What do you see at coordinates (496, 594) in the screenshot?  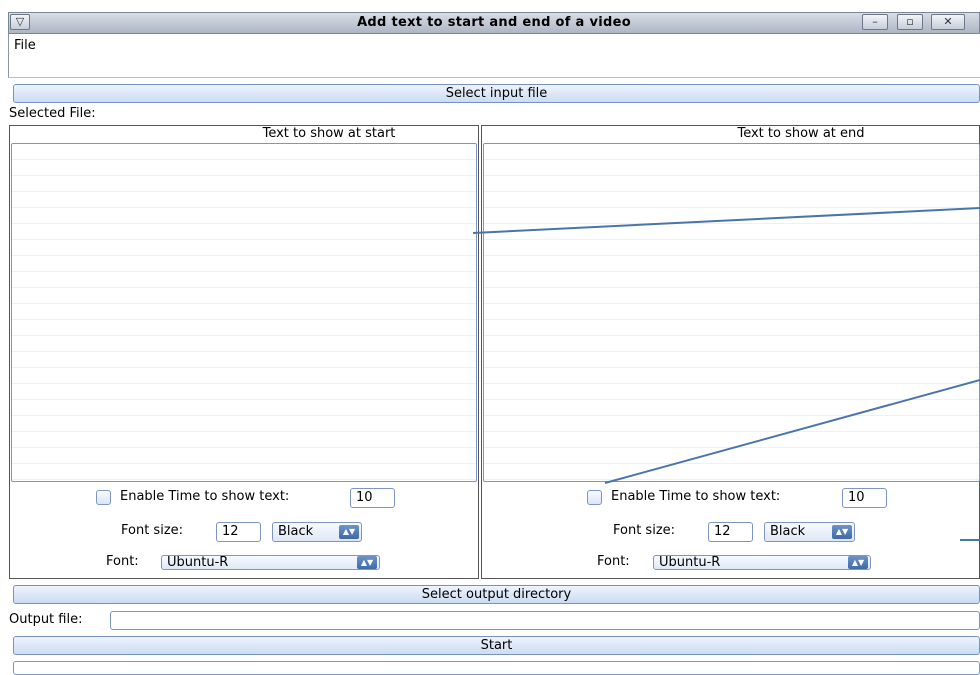 I see `select-output-directory-button: Select output directory` at bounding box center [496, 594].